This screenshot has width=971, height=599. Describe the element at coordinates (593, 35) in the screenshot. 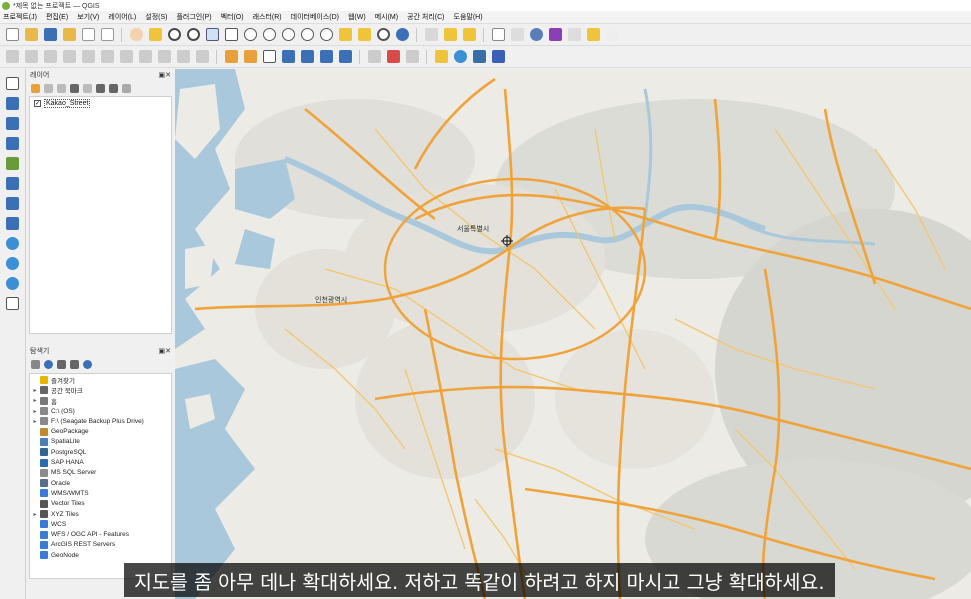

I see `annotation-button` at that location.